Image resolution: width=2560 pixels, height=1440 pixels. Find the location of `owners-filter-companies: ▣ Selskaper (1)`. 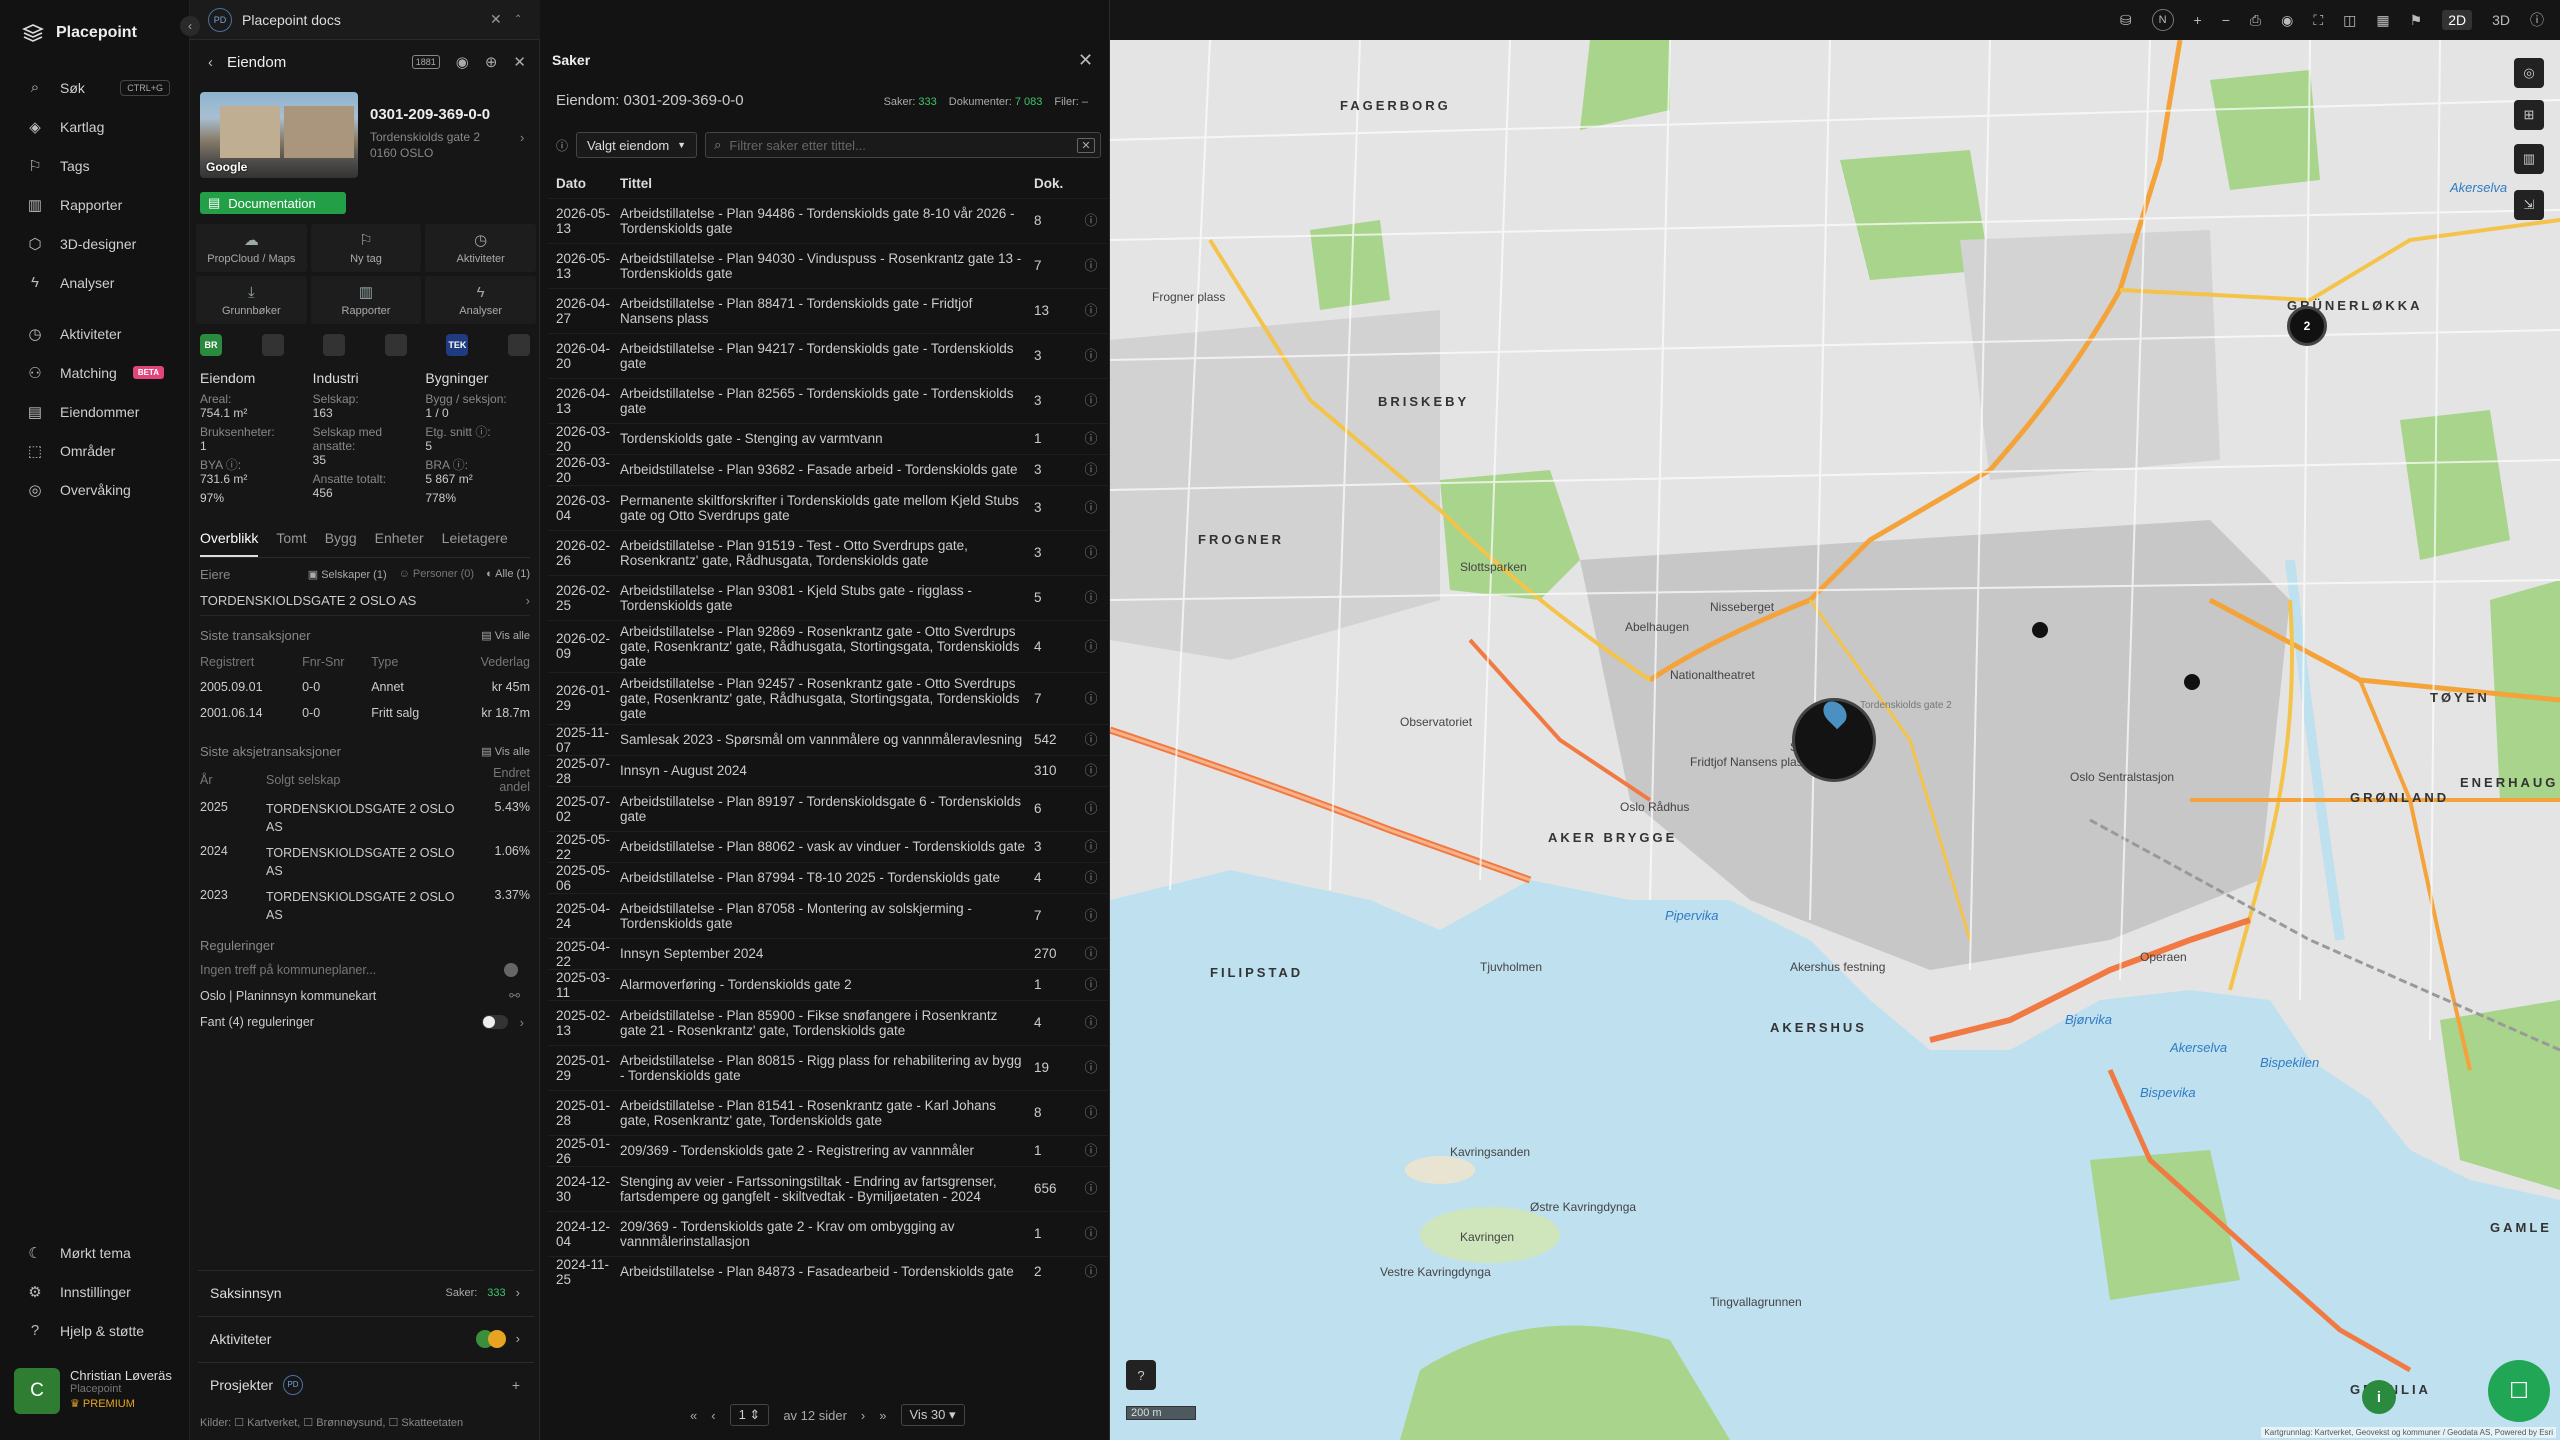

owners-filter-companies: ▣ Selskaper (1) is located at coordinates (347, 574).